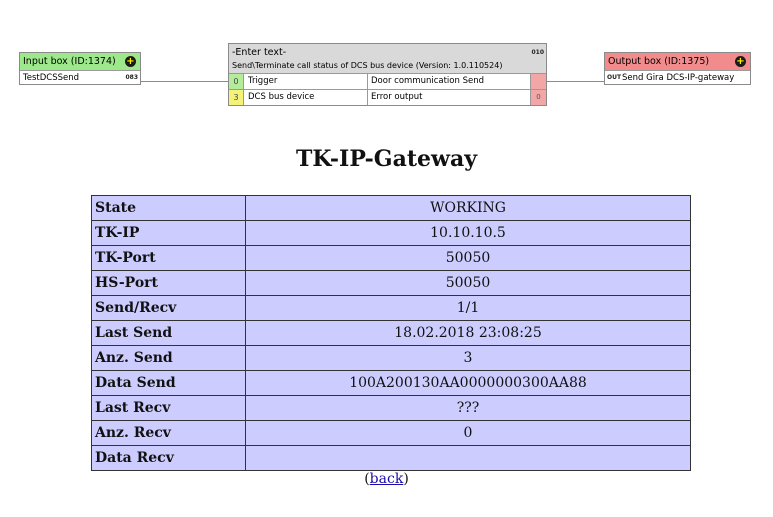 This screenshot has width=773, height=517. I want to click on connection-line-in, so click(184, 81).